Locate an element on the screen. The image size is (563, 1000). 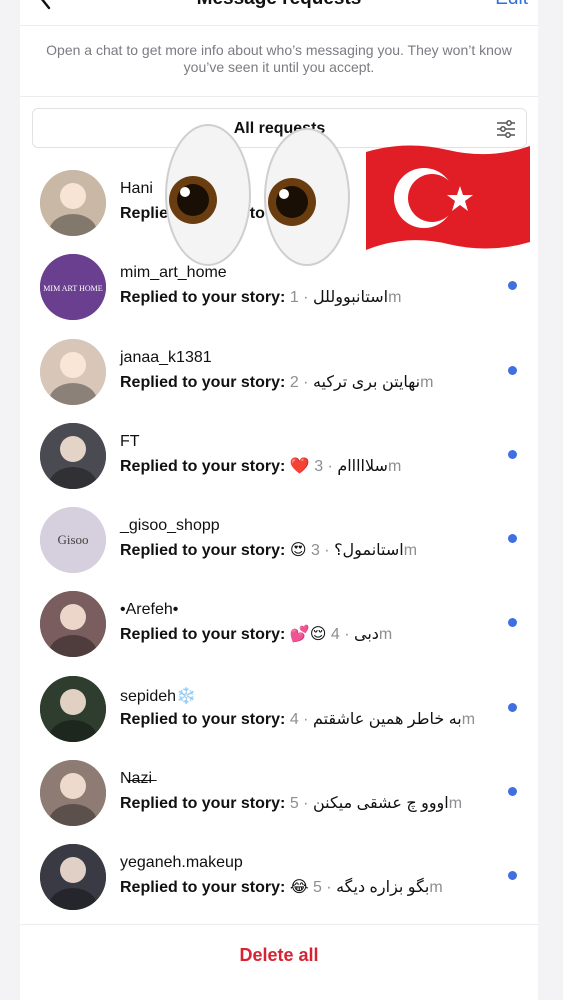
message-text: نهایتن بری ترکیه is located at coordinates (366, 382).